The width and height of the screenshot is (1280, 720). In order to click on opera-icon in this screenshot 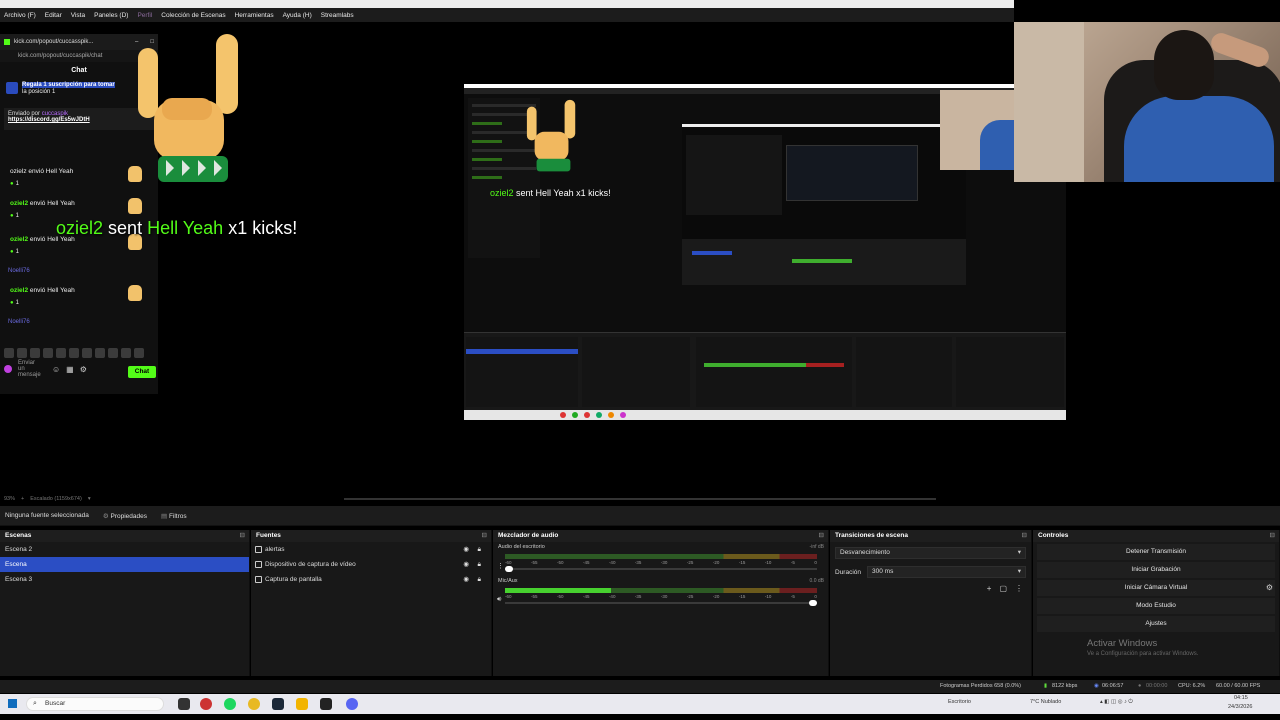, I will do `click(206, 704)`.